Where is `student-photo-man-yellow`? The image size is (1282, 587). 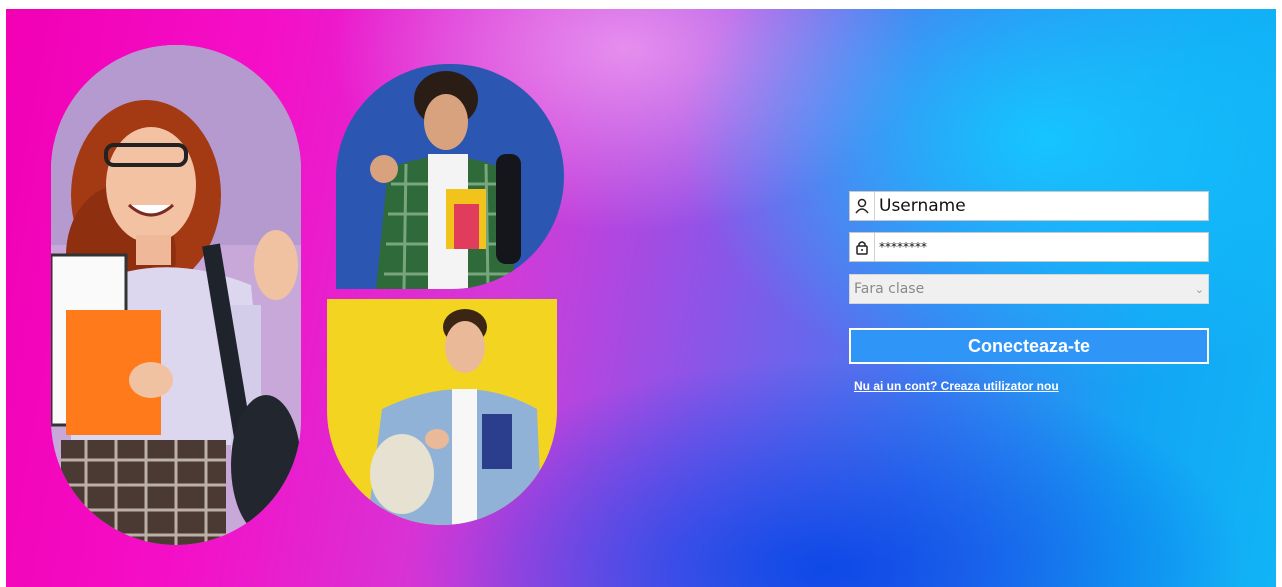 student-photo-man-yellow is located at coordinates (442, 412).